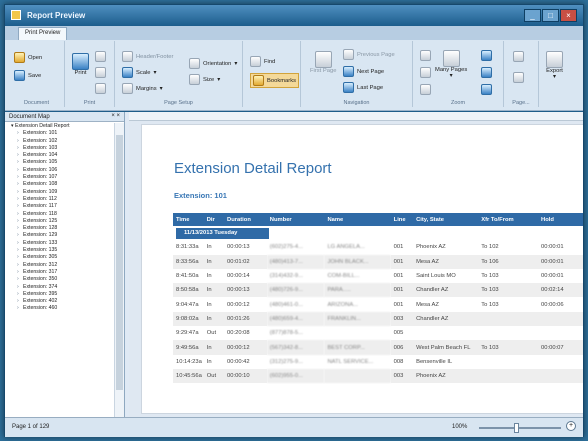 The image size is (588, 441). I want to click on page-setup-group-label: Page Setup, so click(178, 103).